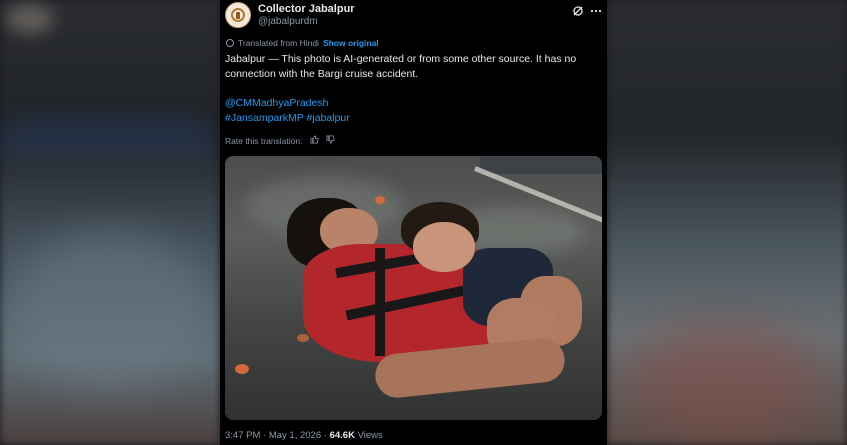 The width and height of the screenshot is (847, 445). Describe the element at coordinates (330, 140) in the screenshot. I see `thumbs-down-icon` at that location.